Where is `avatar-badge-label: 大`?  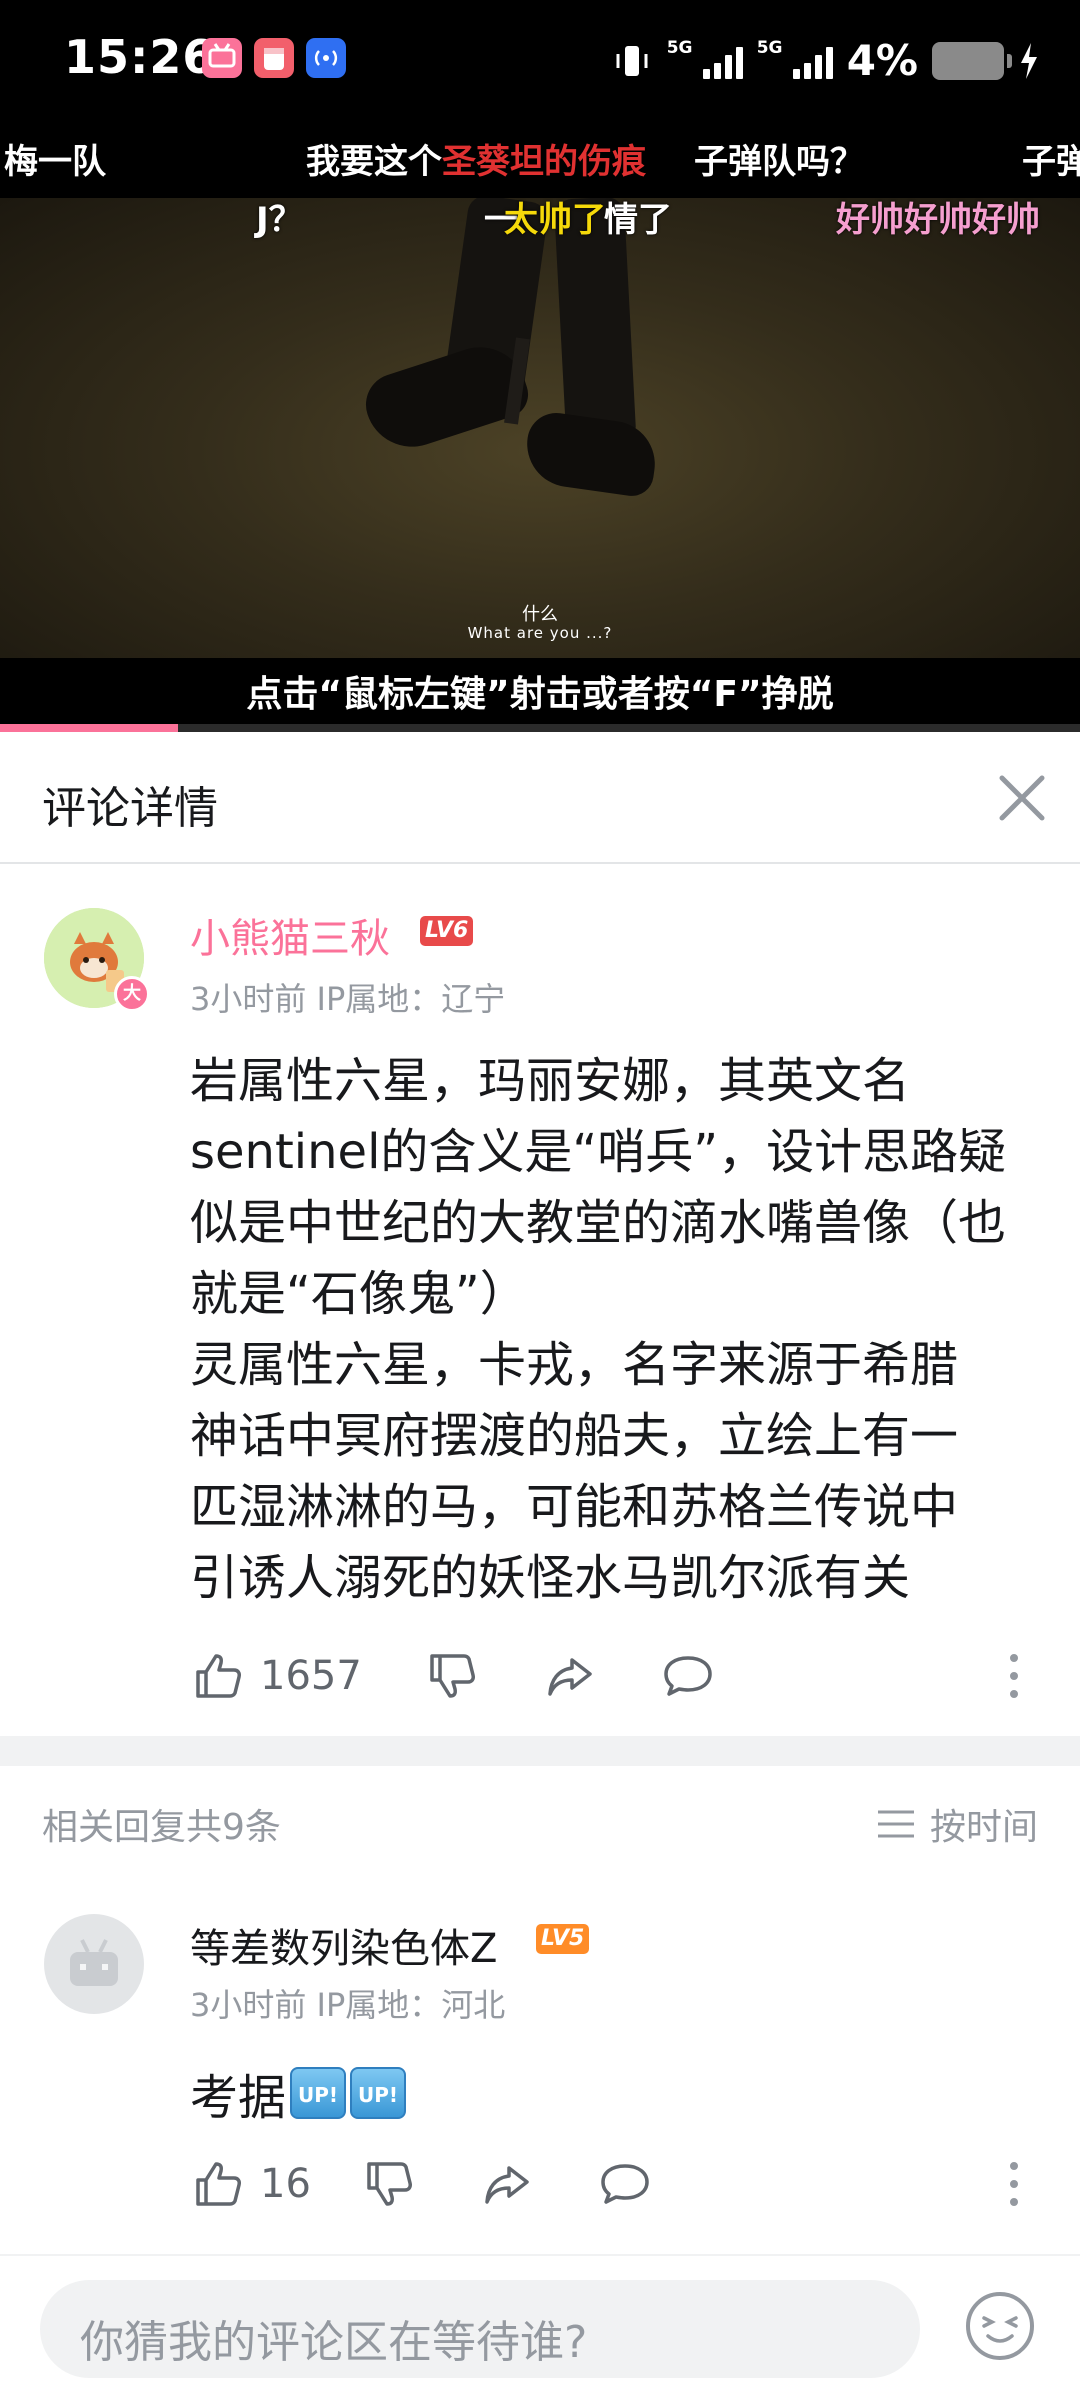
avatar-badge-label: 大 is located at coordinates (132, 993).